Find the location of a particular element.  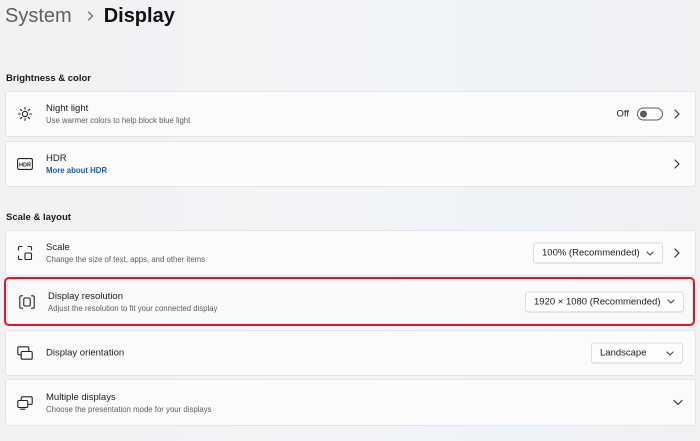

toggle-knob is located at coordinates (643, 114).